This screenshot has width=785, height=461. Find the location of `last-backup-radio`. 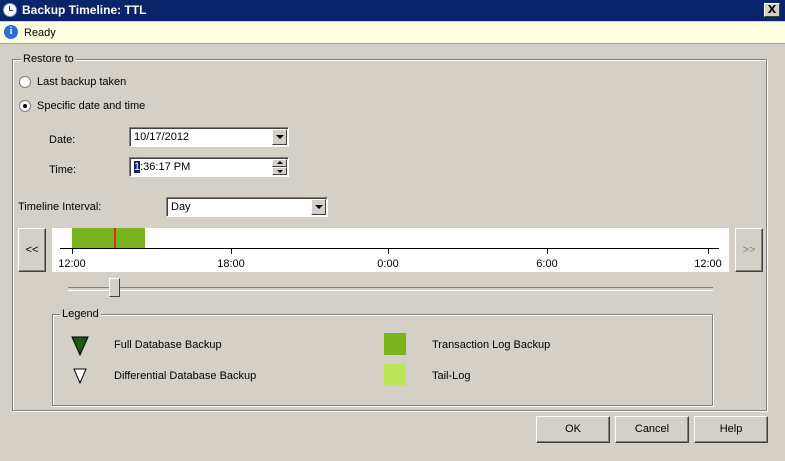

last-backup-radio is located at coordinates (25, 82).